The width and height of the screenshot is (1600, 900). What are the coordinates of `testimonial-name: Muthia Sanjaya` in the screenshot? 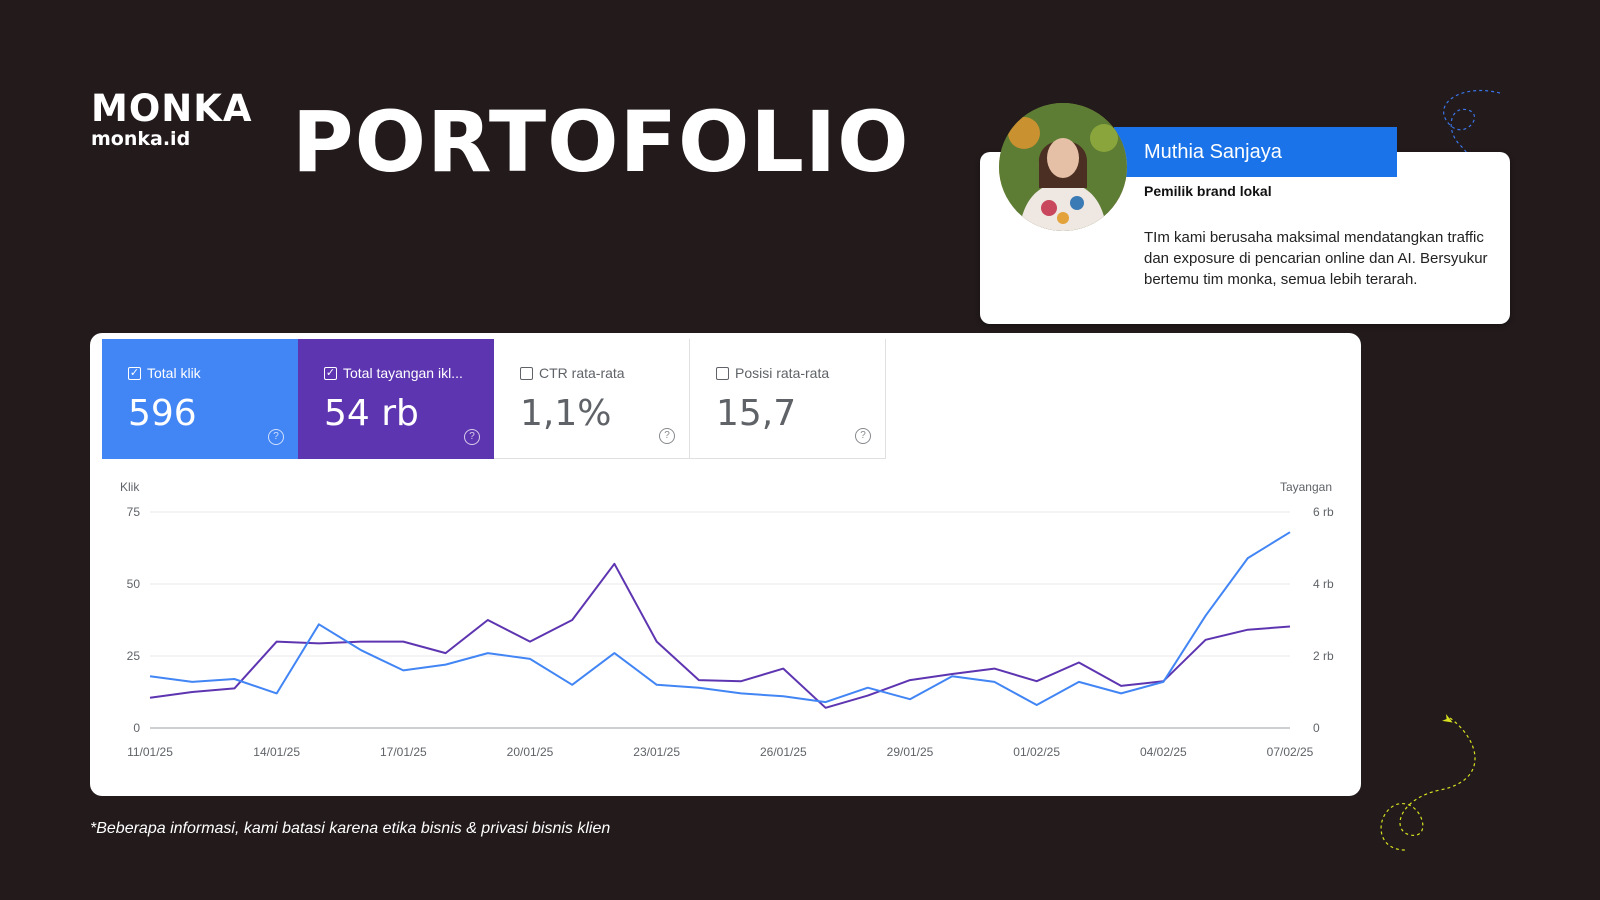 It's located at (1255, 152).